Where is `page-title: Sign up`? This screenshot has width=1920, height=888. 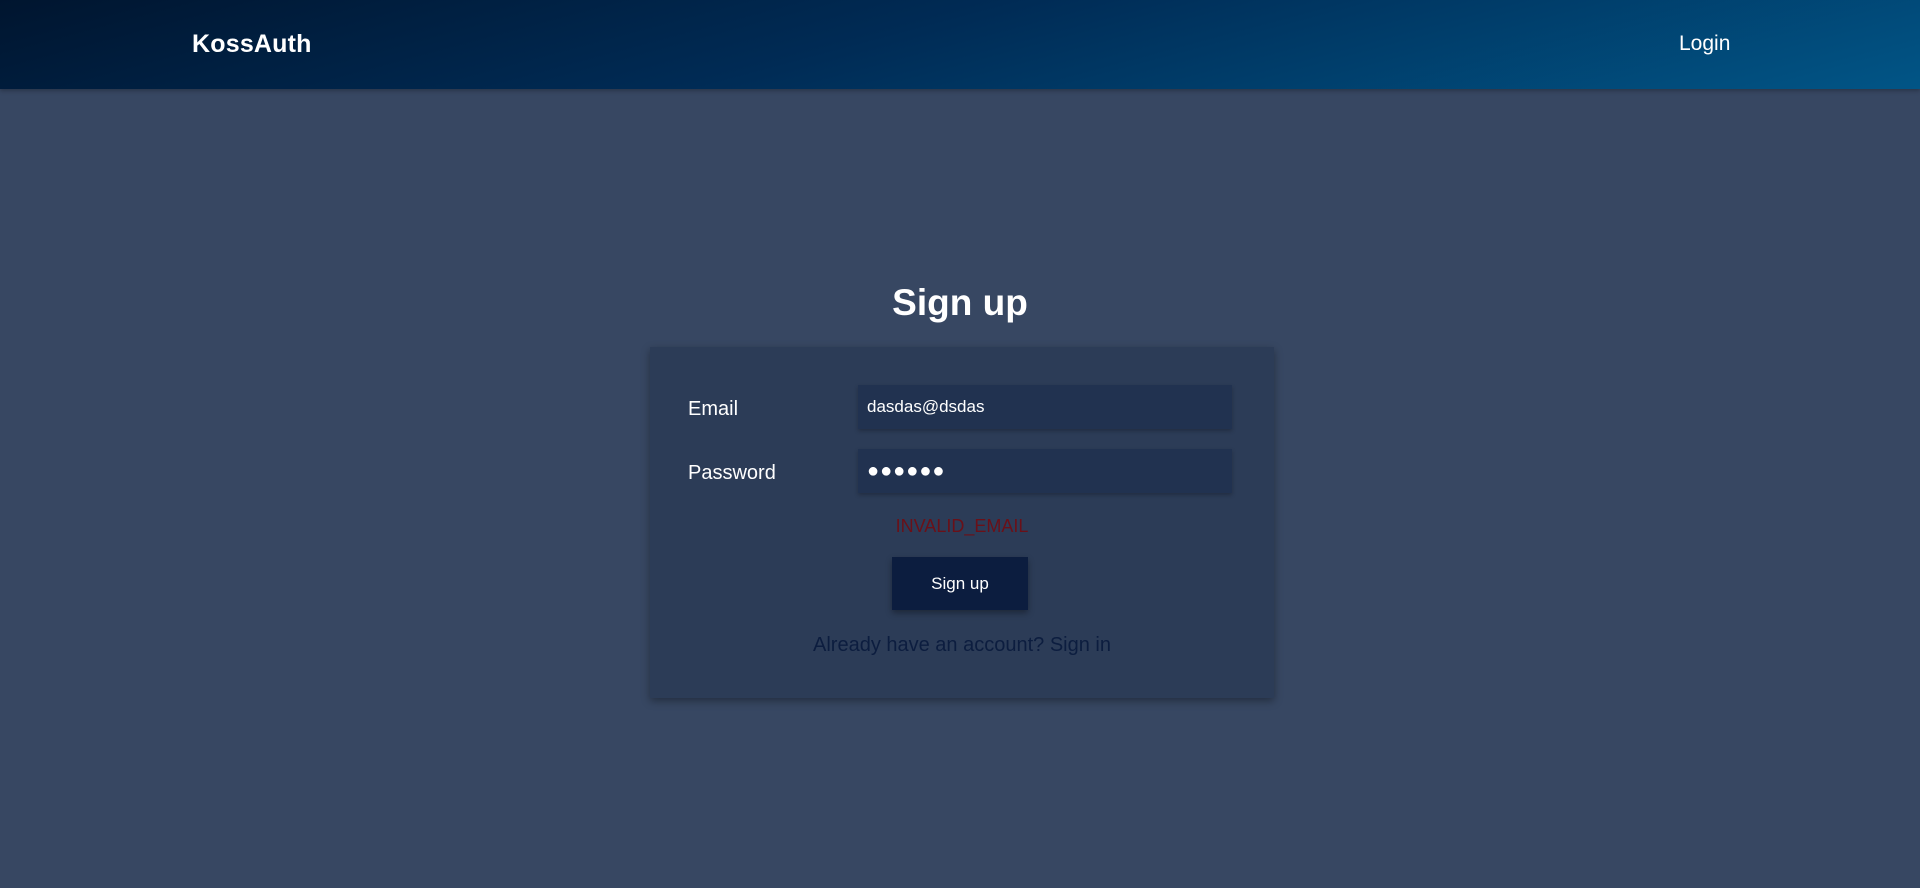 page-title: Sign up is located at coordinates (960, 302).